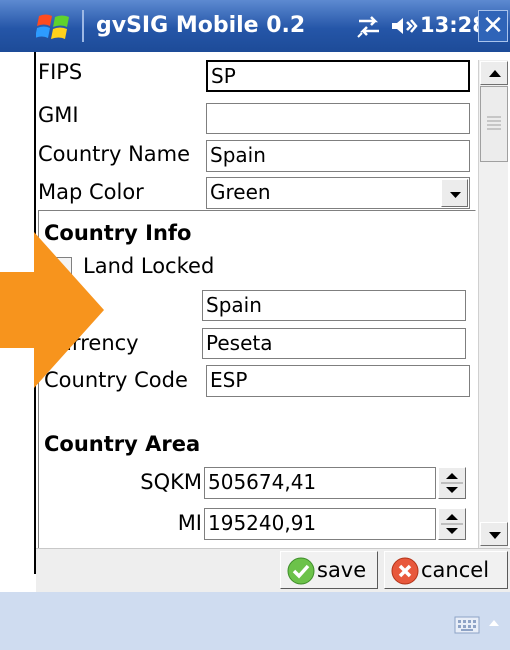 The width and height of the screenshot is (510, 650). I want to click on app-title: gvSIG Mobile 0.2, so click(201, 25).